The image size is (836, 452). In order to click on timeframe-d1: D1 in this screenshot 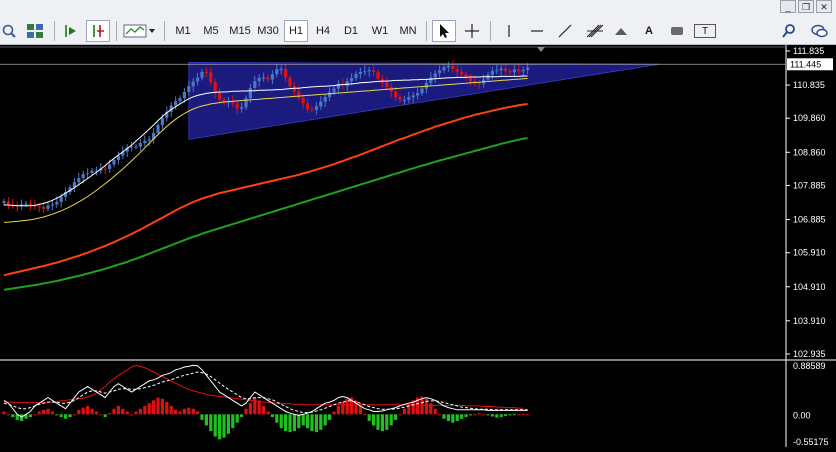, I will do `click(351, 31)`.